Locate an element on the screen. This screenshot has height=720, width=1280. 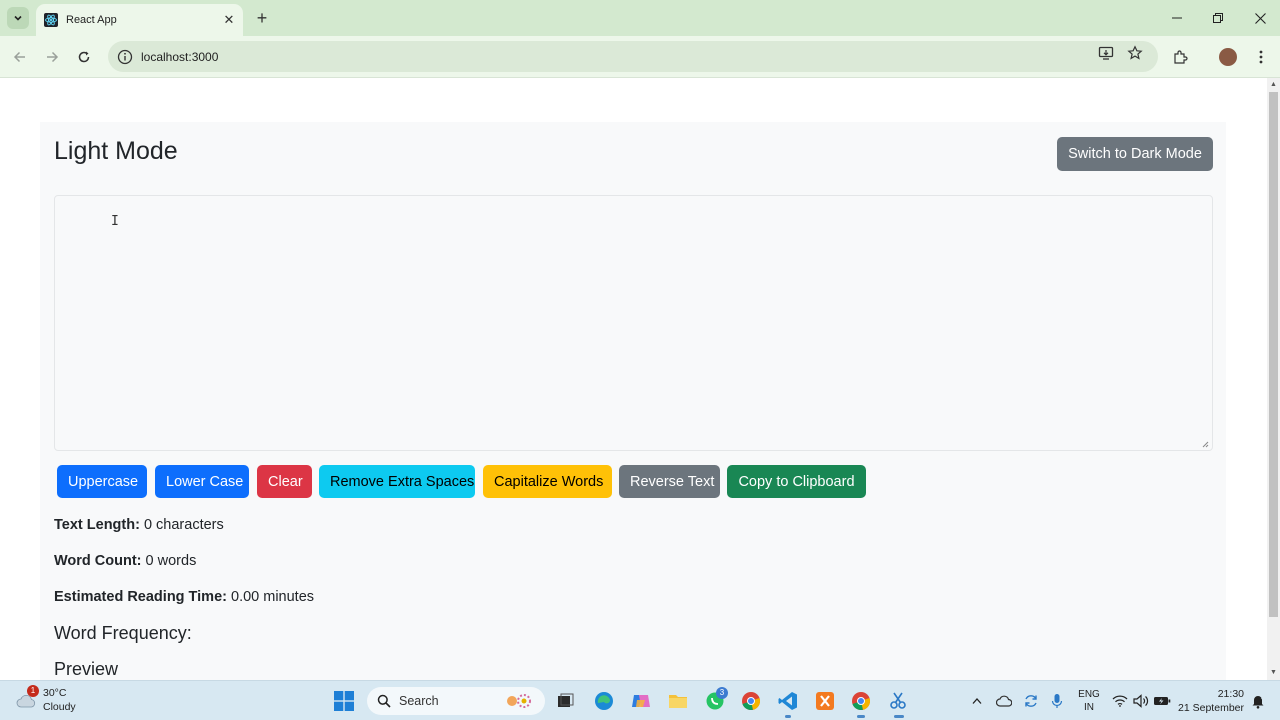
restore-icon is located at coordinates (1218, 18).